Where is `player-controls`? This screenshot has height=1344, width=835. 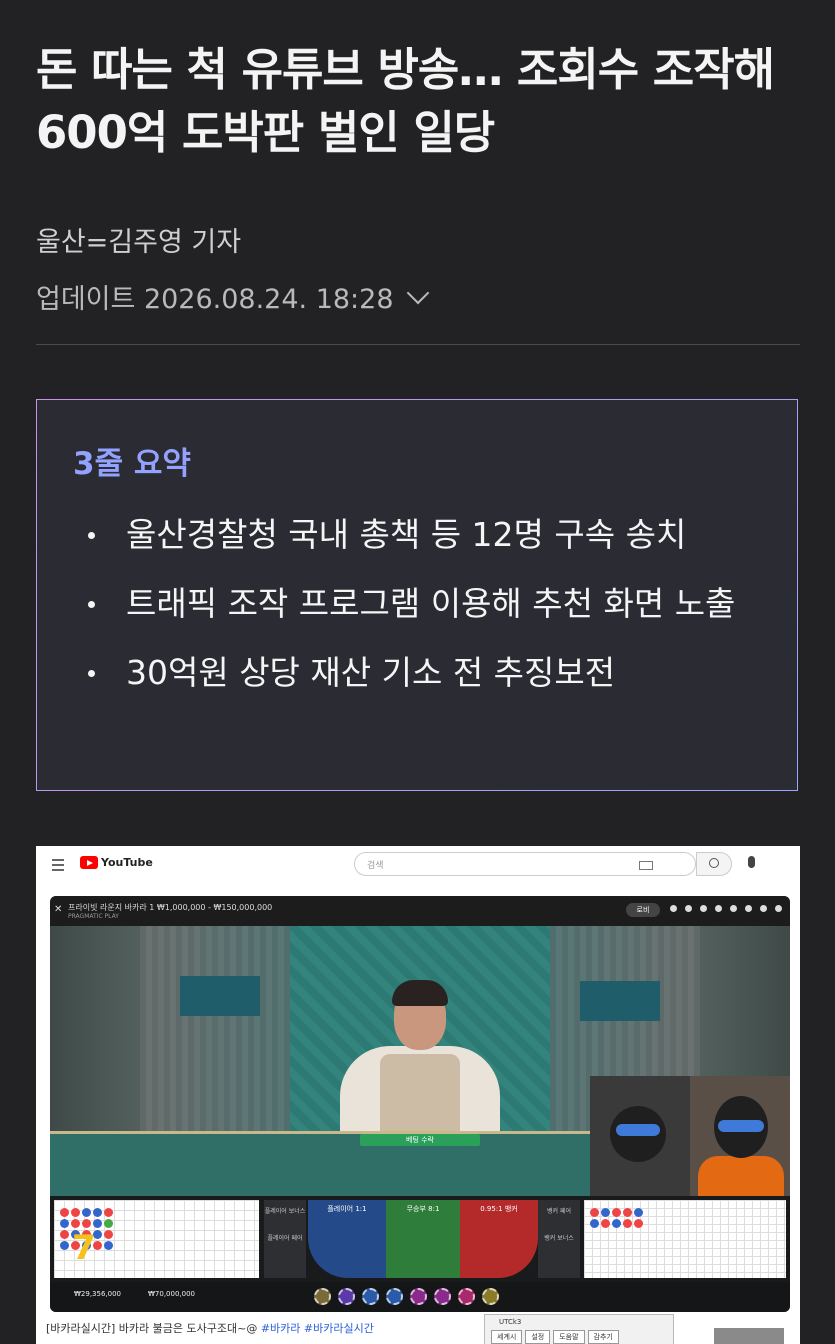
player-controls is located at coordinates (726, 908).